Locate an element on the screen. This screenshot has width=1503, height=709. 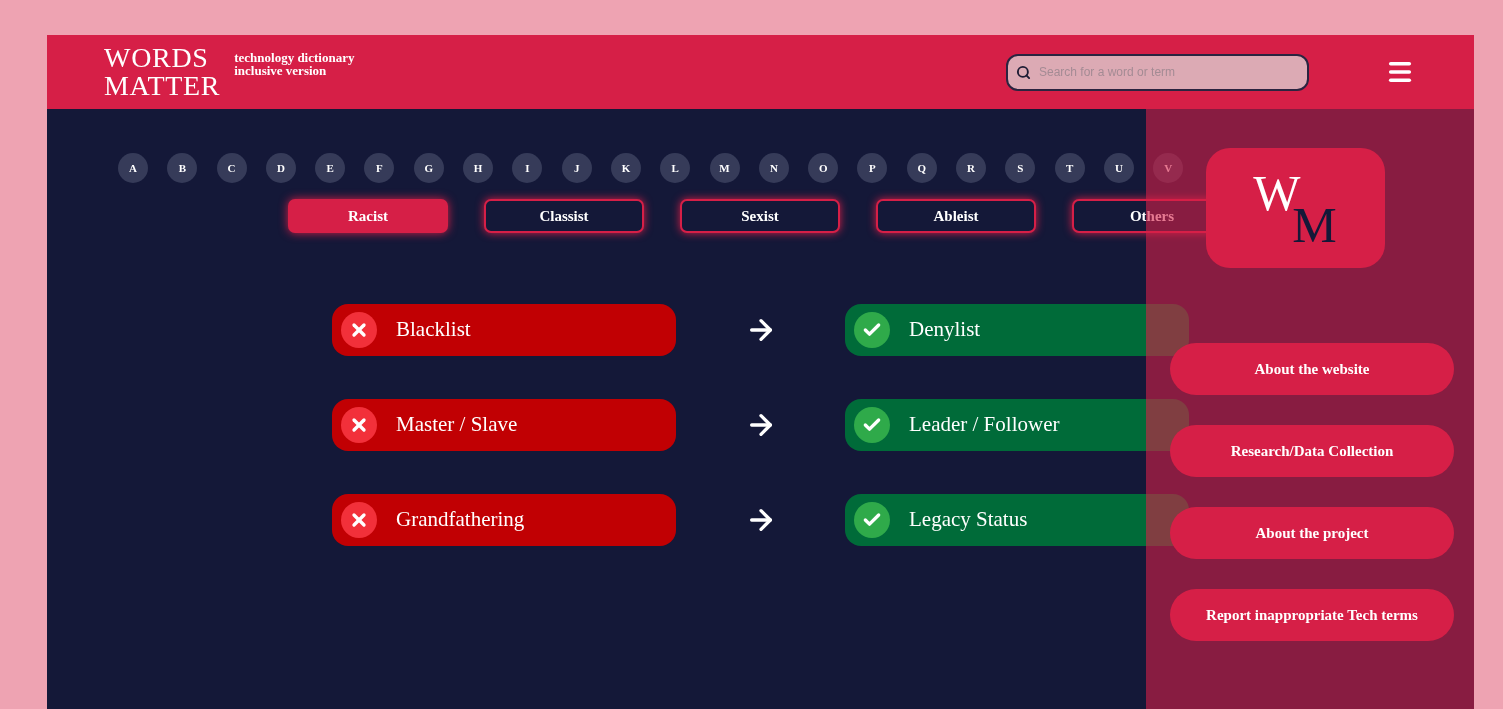
letter-button: H is located at coordinates (478, 168).